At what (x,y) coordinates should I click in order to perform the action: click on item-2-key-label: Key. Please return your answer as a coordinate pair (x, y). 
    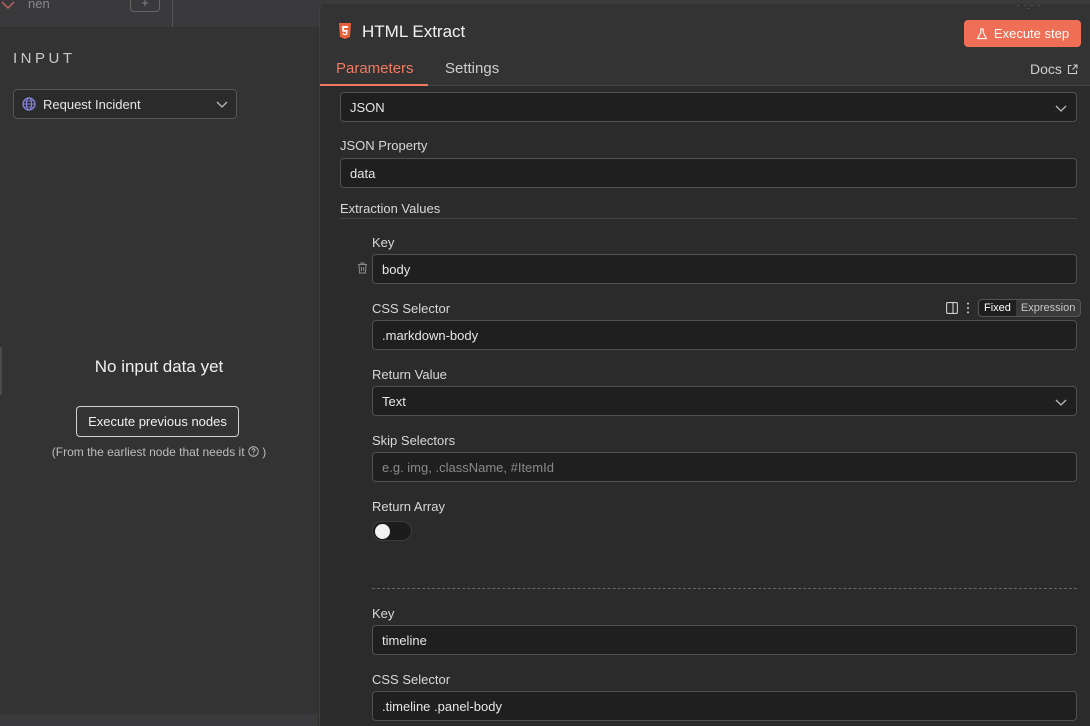
    Looking at the image, I should click on (383, 613).